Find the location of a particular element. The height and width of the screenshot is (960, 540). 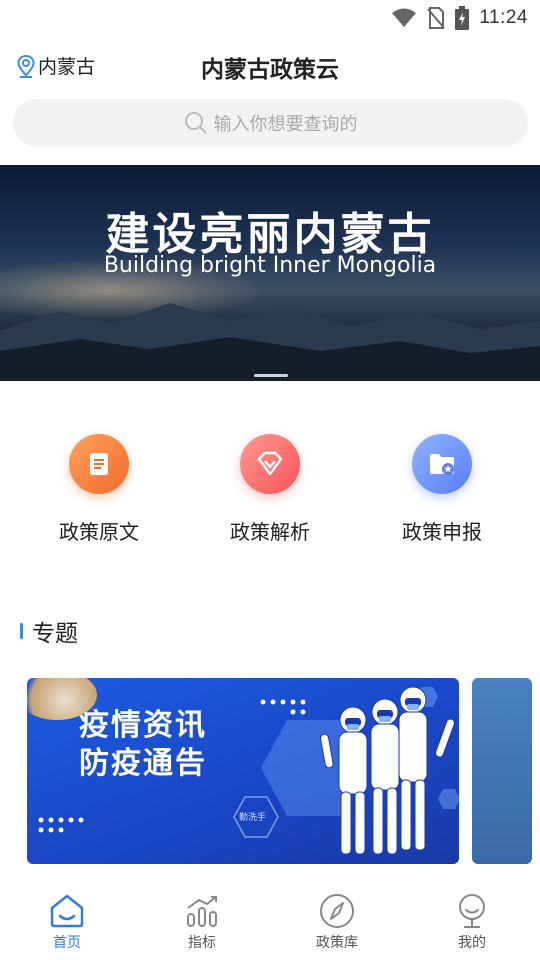

nav-item-indicators: 指标 is located at coordinates (202, 922).